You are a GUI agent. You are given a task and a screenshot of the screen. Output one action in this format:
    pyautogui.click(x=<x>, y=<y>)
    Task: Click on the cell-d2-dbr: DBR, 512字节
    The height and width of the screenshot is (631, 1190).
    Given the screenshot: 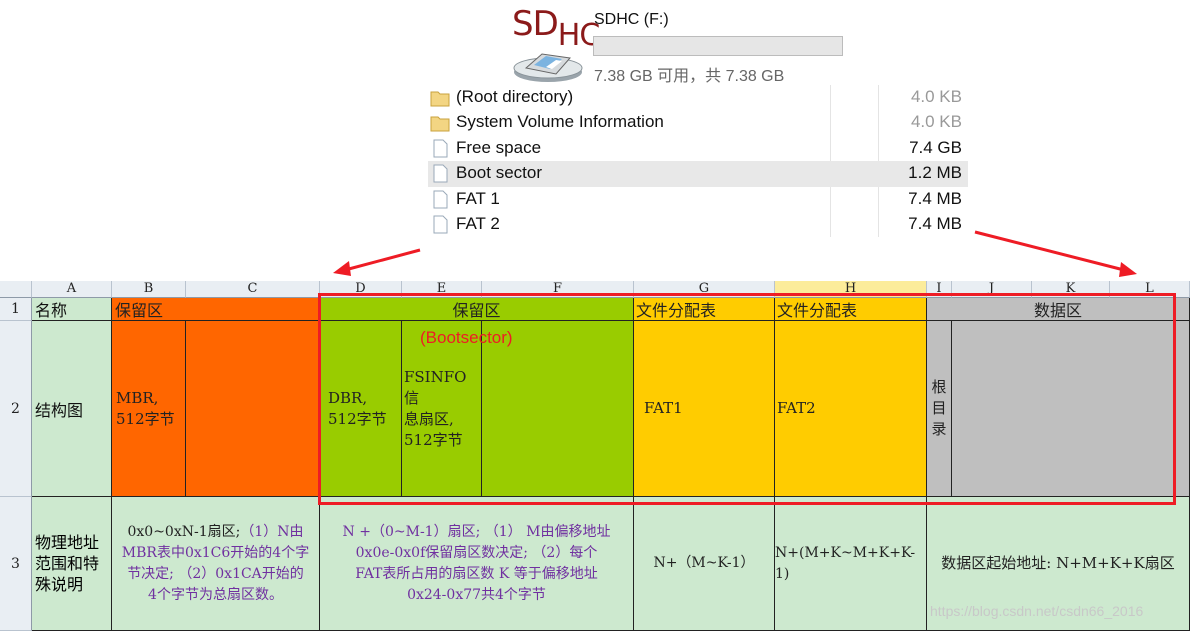 What is the action you would take?
    pyautogui.click(x=361, y=409)
    